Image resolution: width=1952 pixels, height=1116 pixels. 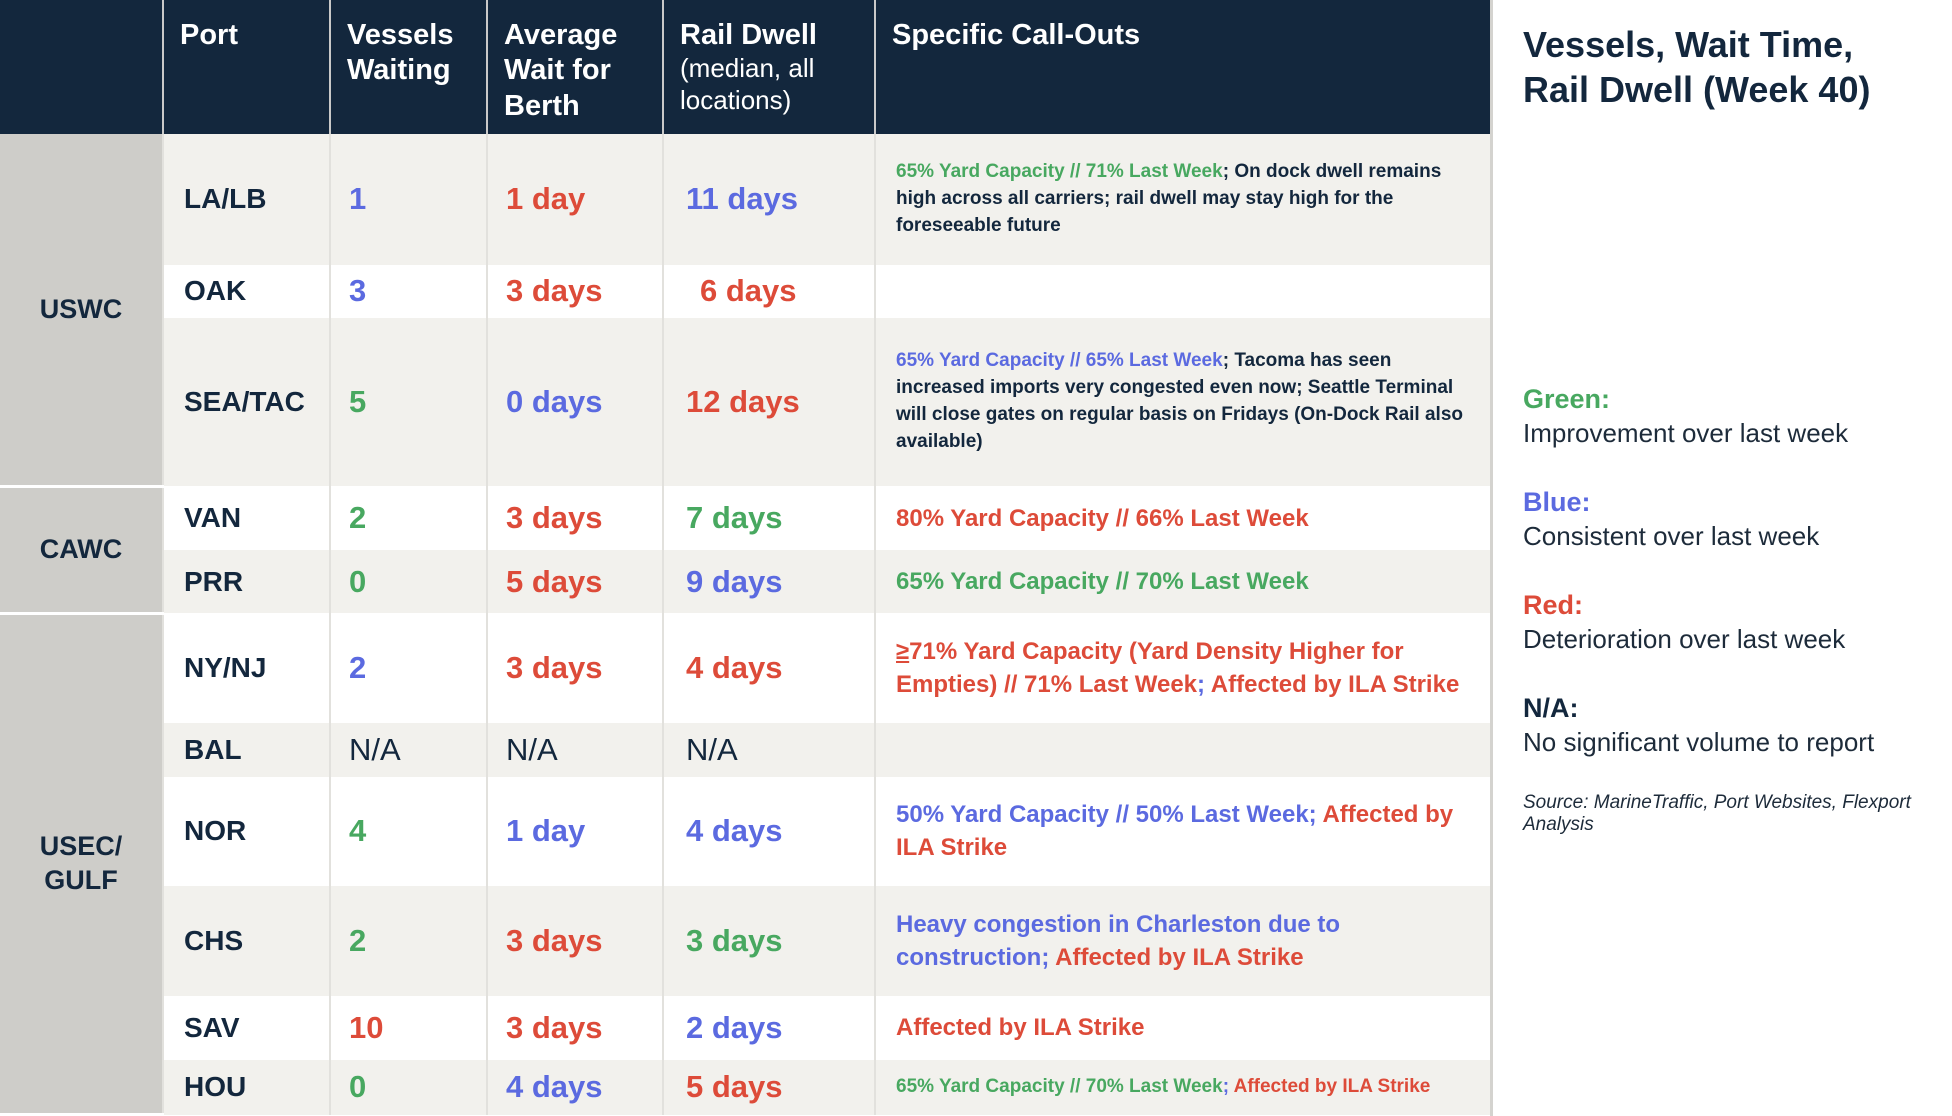 What do you see at coordinates (769, 1087) in the screenshot?
I see `cell-rail-dwell: 5 days` at bounding box center [769, 1087].